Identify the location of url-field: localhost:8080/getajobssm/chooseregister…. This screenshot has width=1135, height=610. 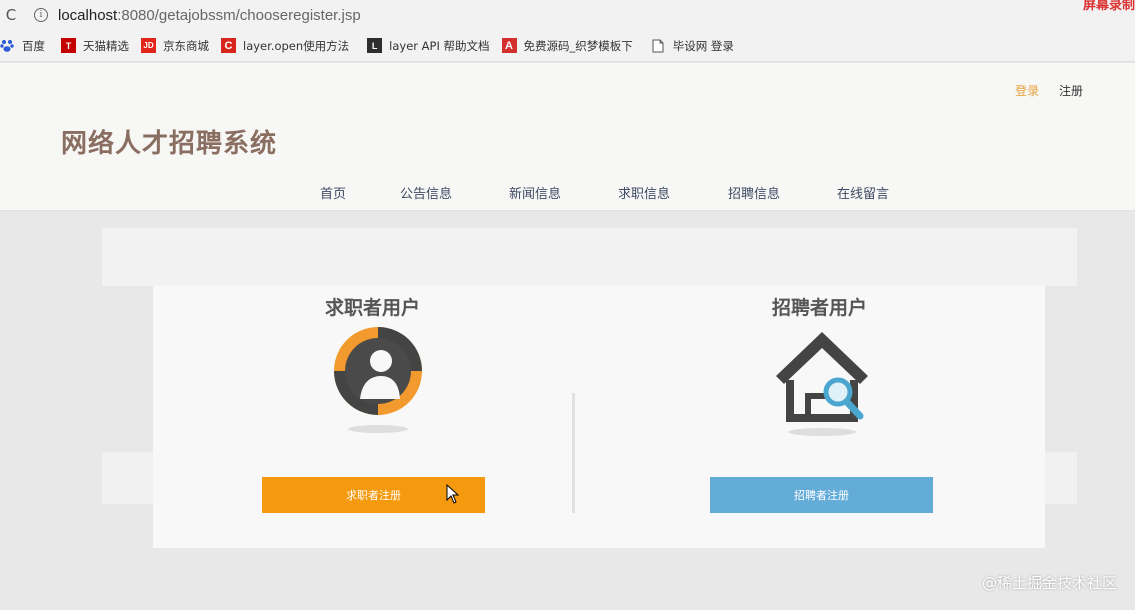
(209, 15).